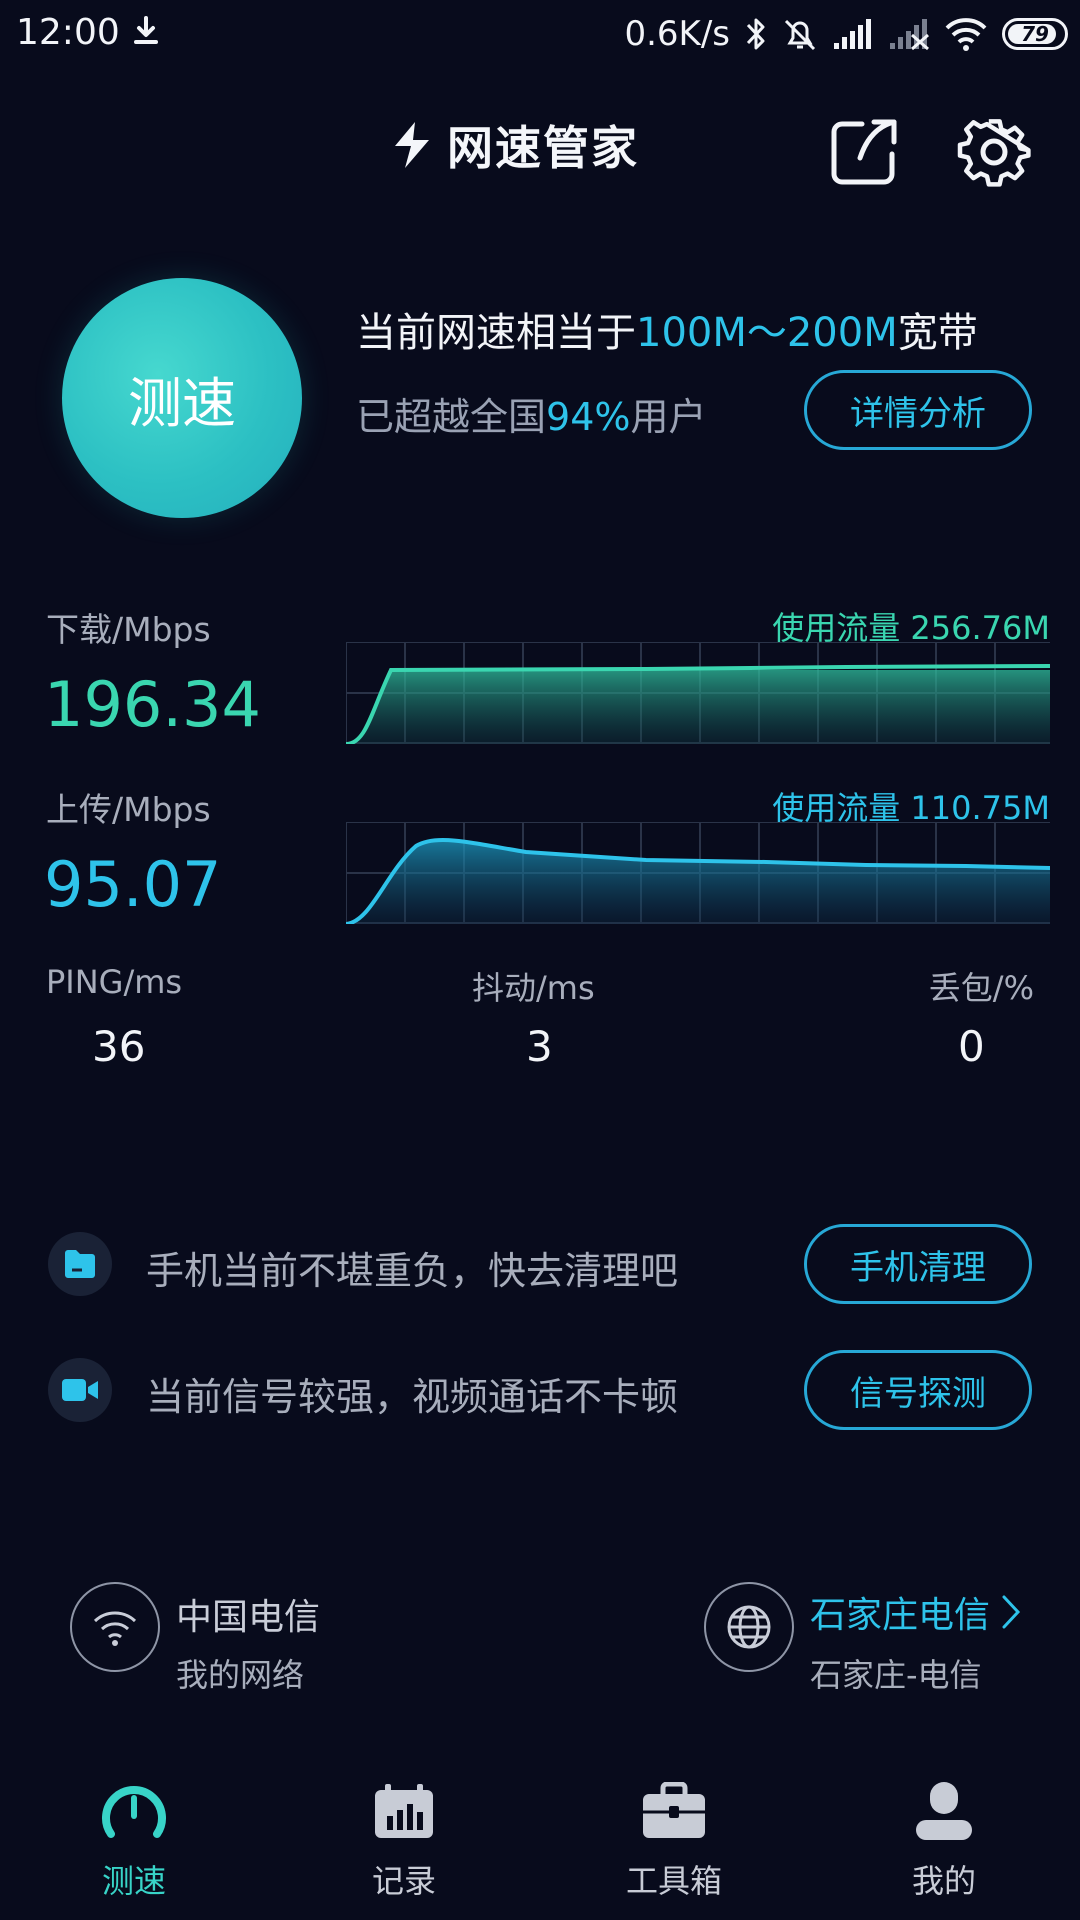 The image size is (1080, 1920). I want to click on battery-indicator: 79, so click(1035, 34).